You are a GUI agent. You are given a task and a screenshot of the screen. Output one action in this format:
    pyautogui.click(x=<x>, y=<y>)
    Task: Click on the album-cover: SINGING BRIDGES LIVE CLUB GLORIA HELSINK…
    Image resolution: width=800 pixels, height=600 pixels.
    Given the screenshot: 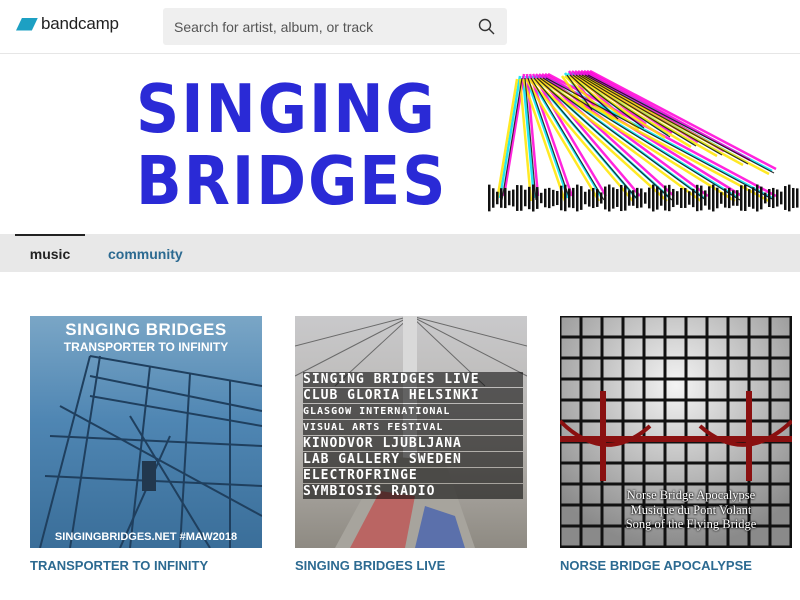 What is the action you would take?
    pyautogui.click(x=411, y=432)
    